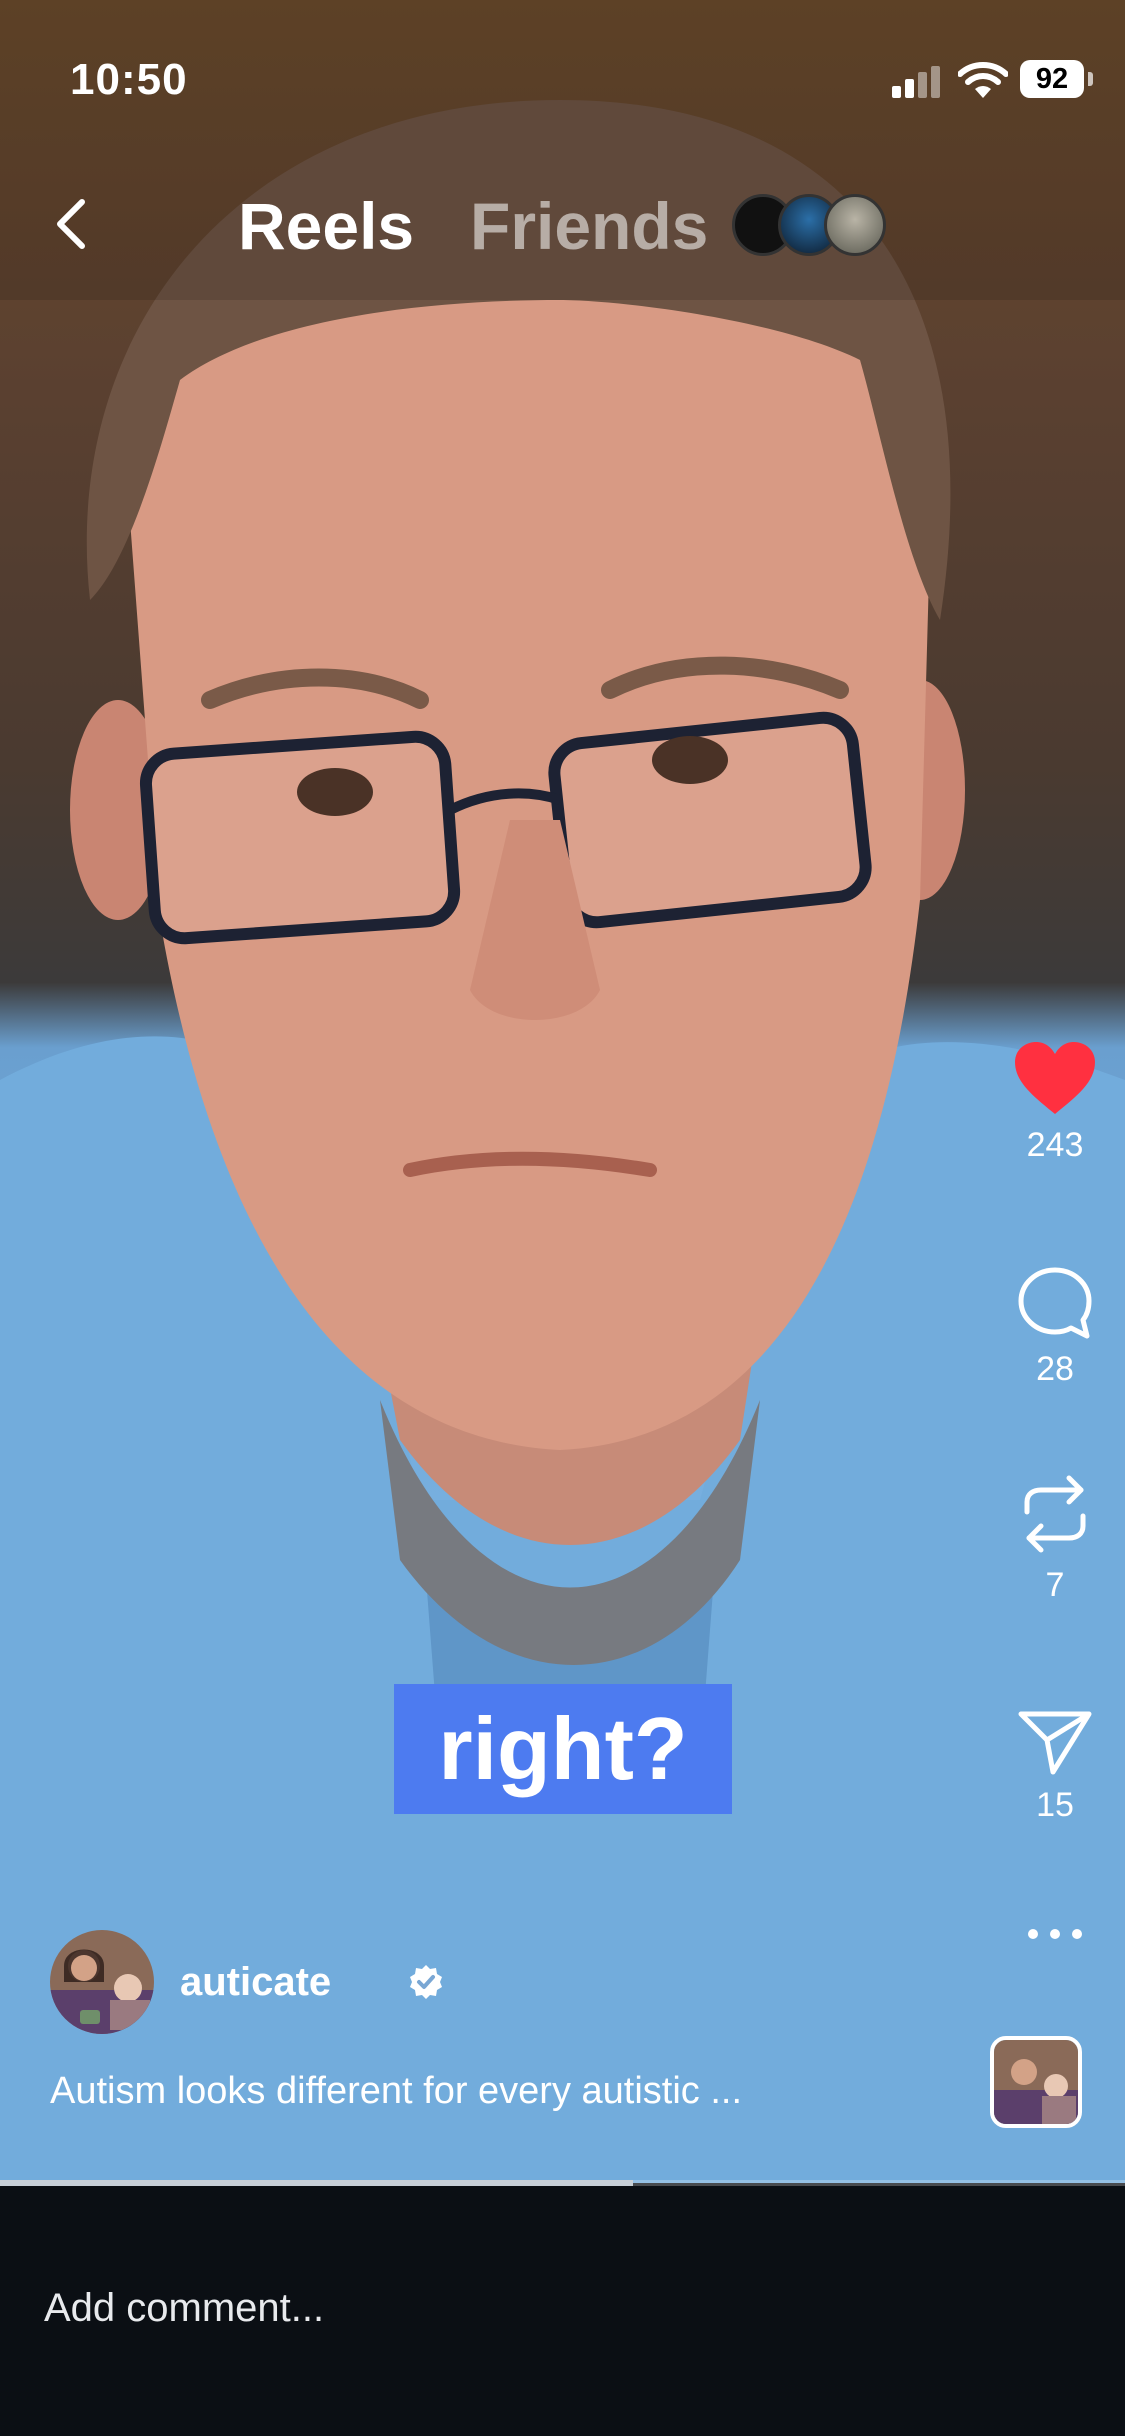  I want to click on heart-icon, so click(1055, 1078).